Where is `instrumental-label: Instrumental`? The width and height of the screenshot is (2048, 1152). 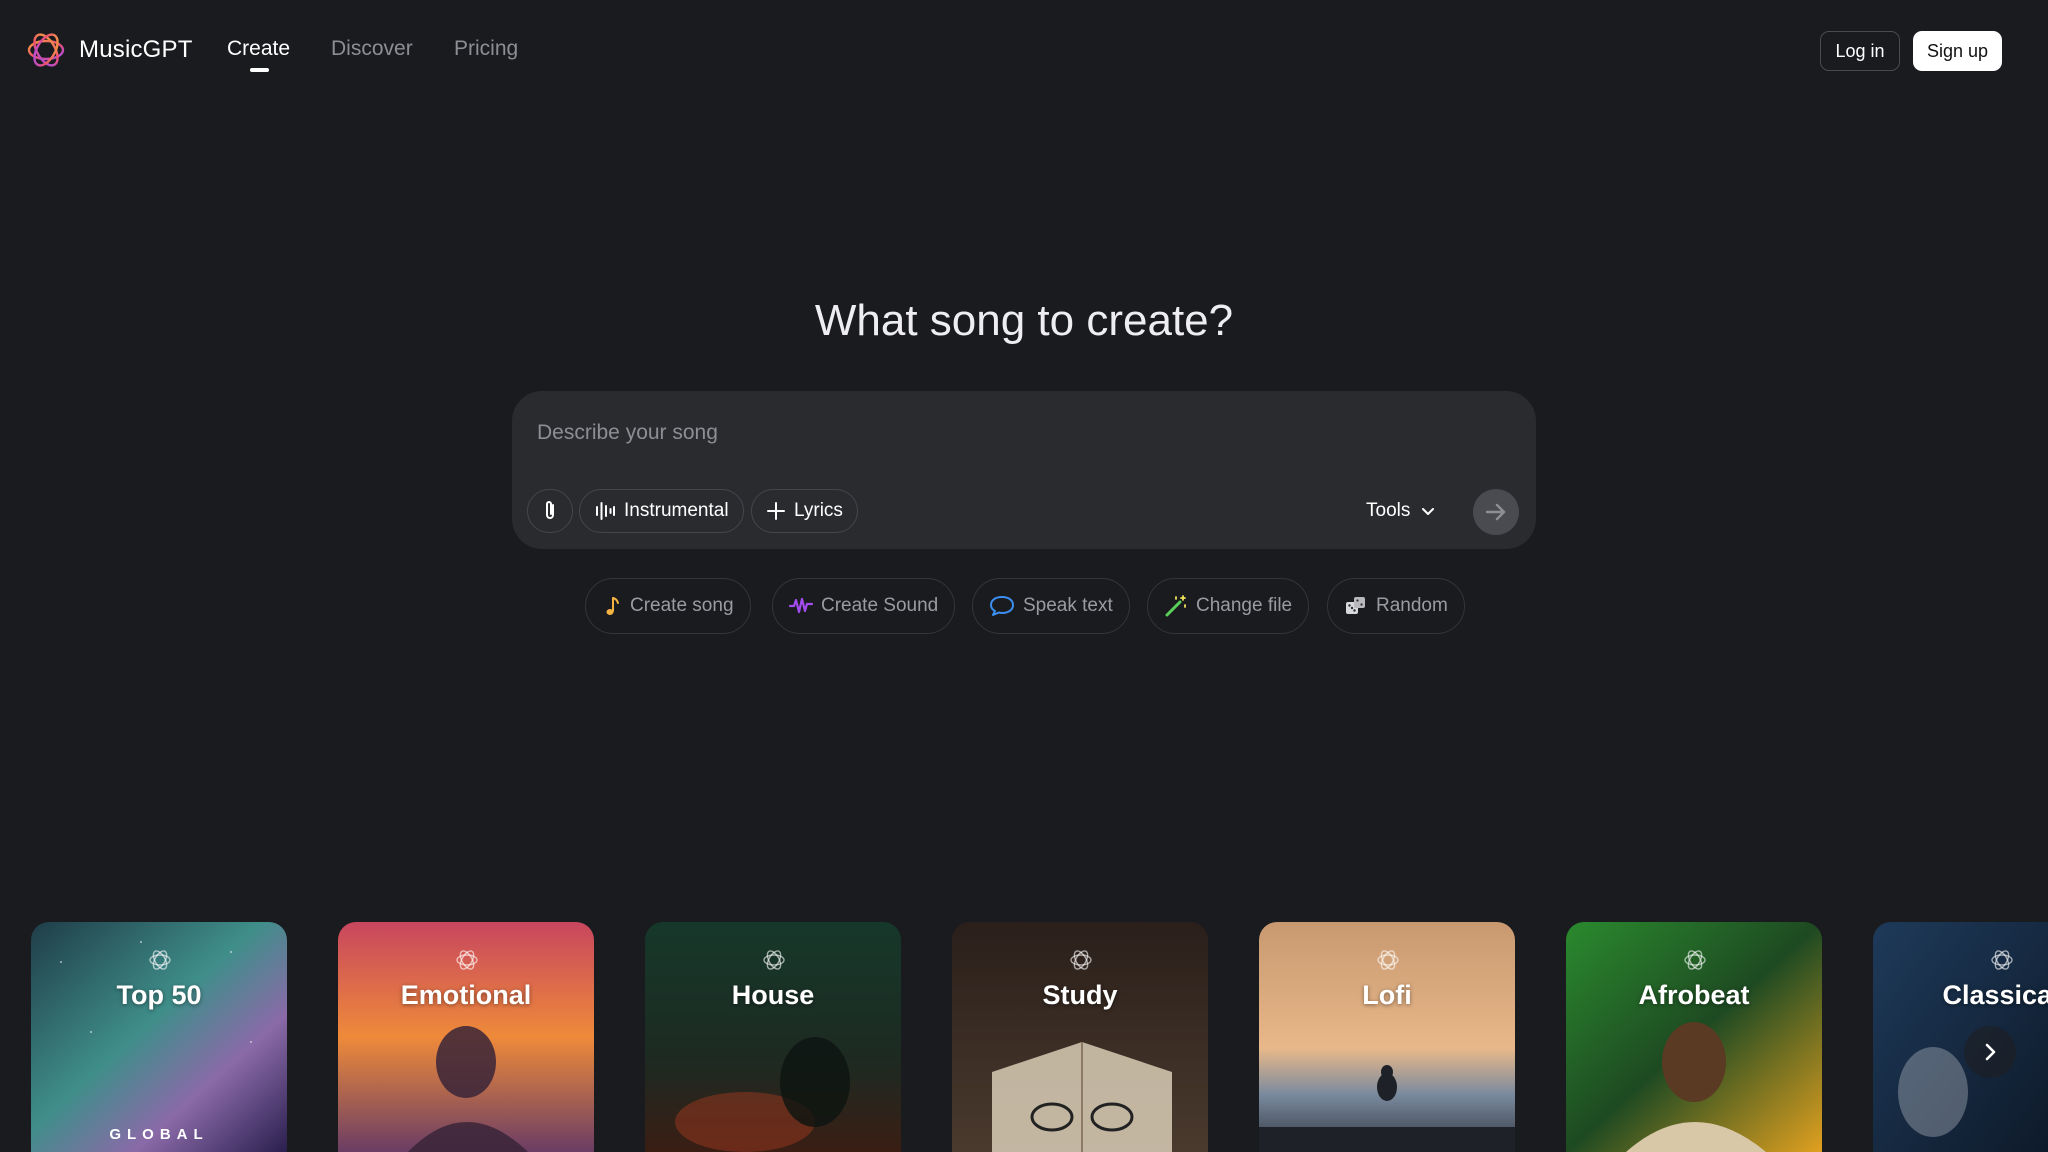
instrumental-label: Instrumental is located at coordinates (676, 510).